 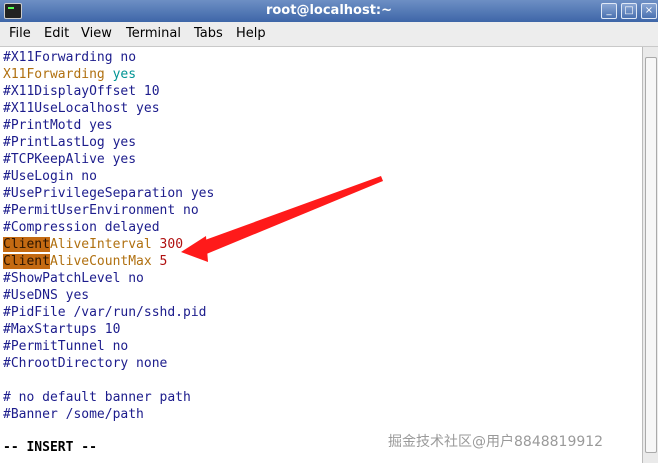 What do you see at coordinates (58, 125) in the screenshot?
I see `config-line: #PrintMotd yes` at bounding box center [58, 125].